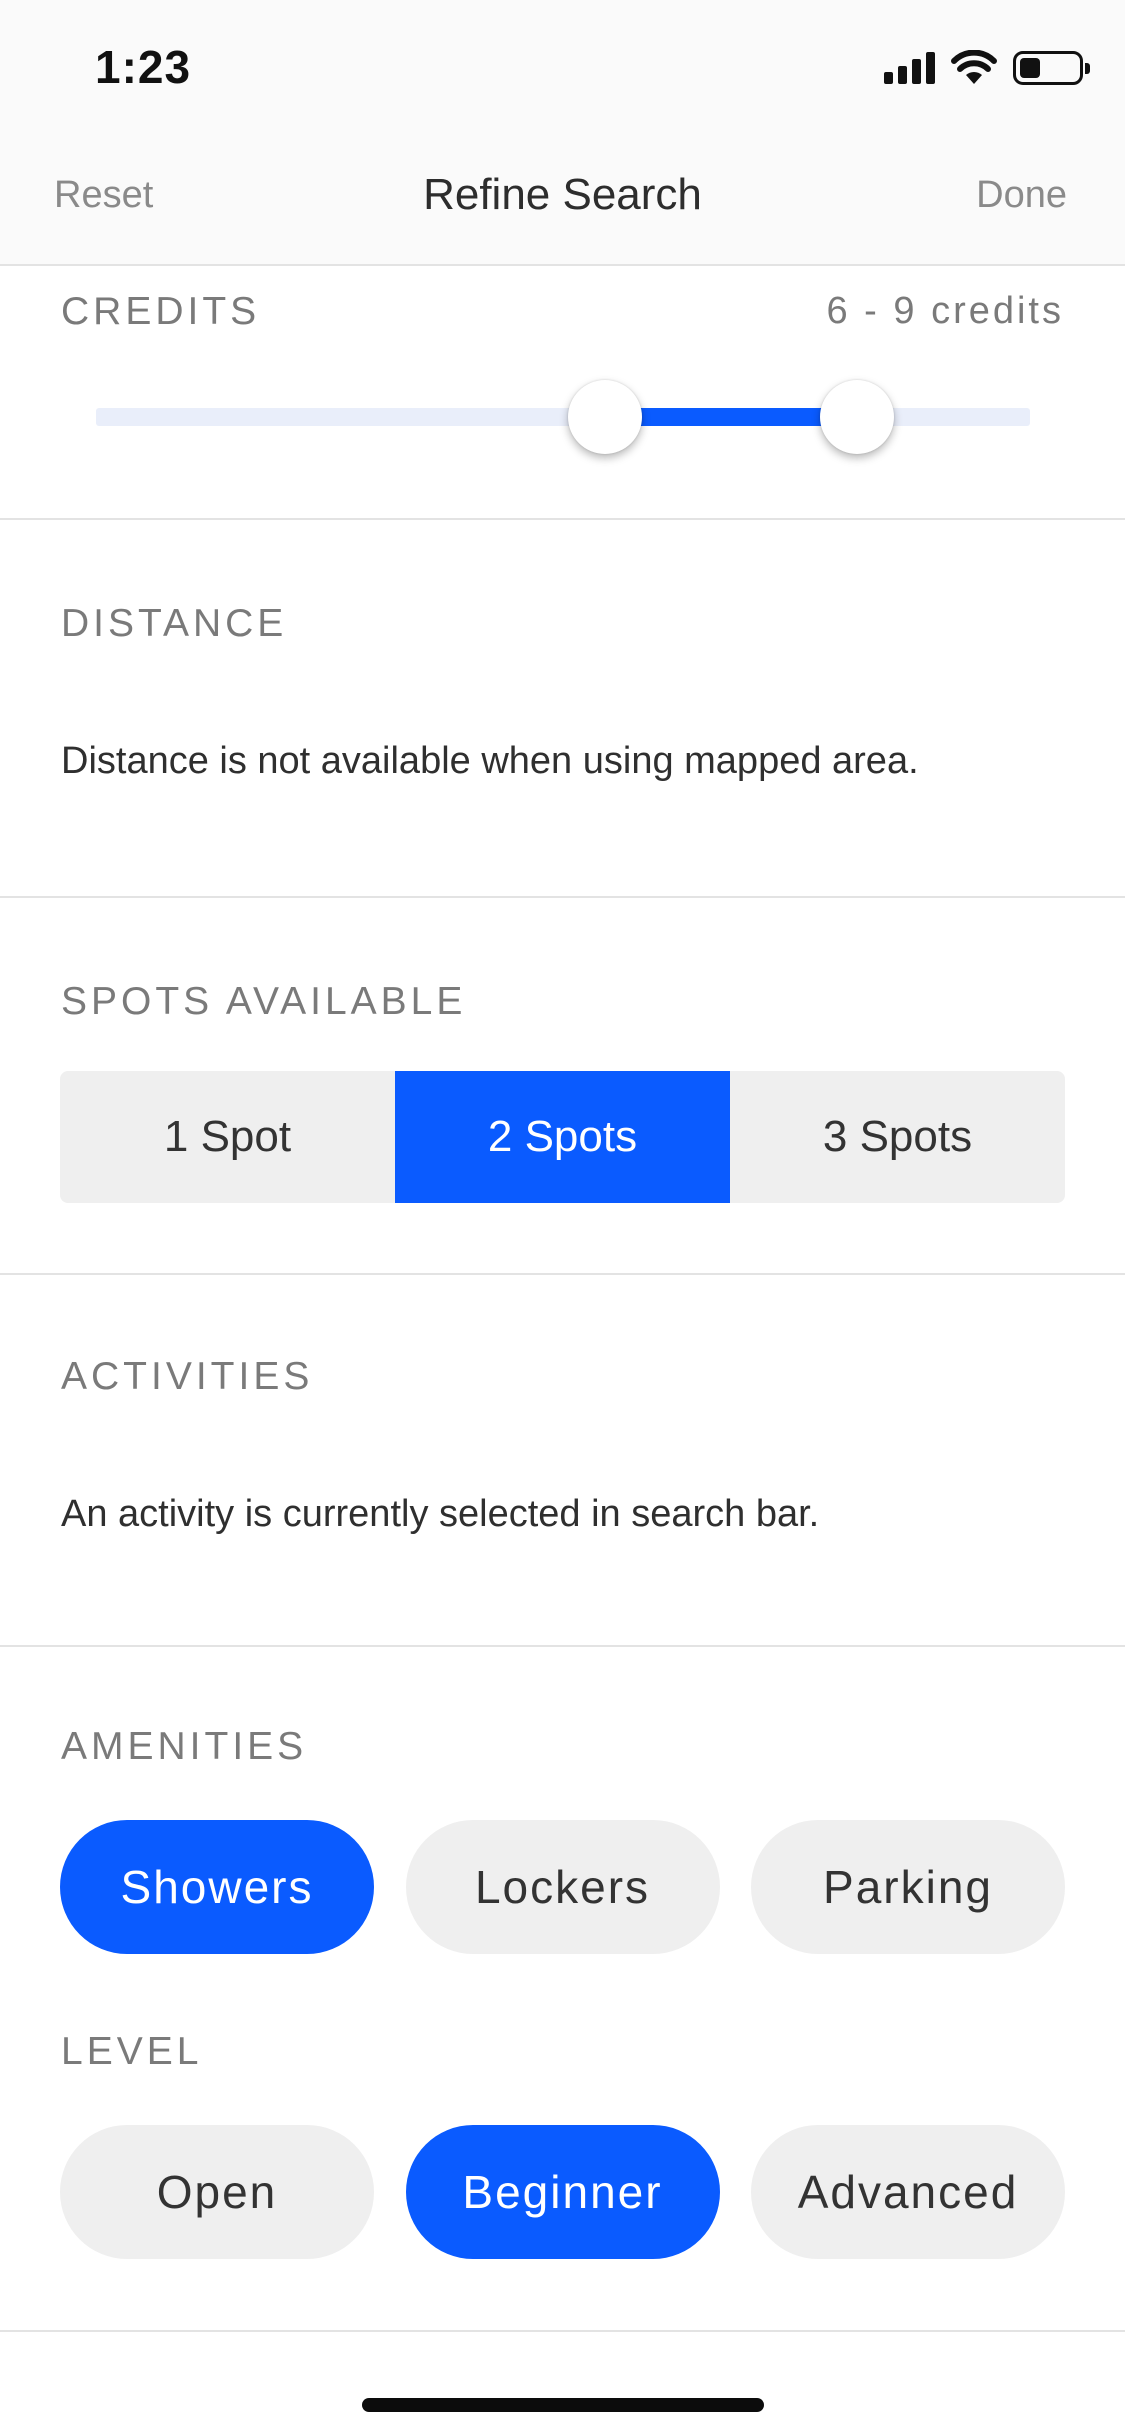 The width and height of the screenshot is (1125, 2436). Describe the element at coordinates (264, 1001) in the screenshot. I see `spots-label: SPOTS AVAILABLE` at that location.